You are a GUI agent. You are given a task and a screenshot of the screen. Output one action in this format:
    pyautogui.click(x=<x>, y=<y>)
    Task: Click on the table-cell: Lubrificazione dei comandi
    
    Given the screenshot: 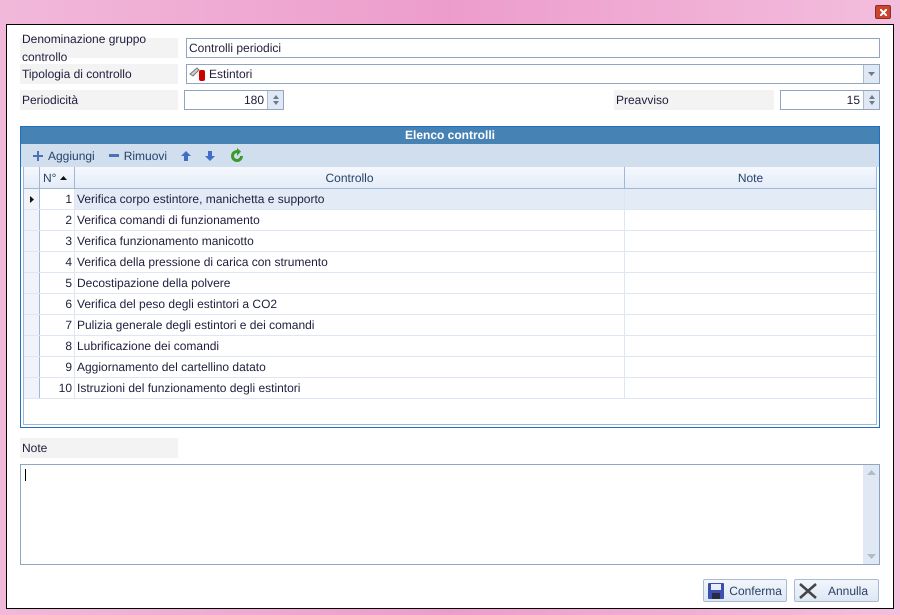 What is the action you would take?
    pyautogui.click(x=350, y=346)
    